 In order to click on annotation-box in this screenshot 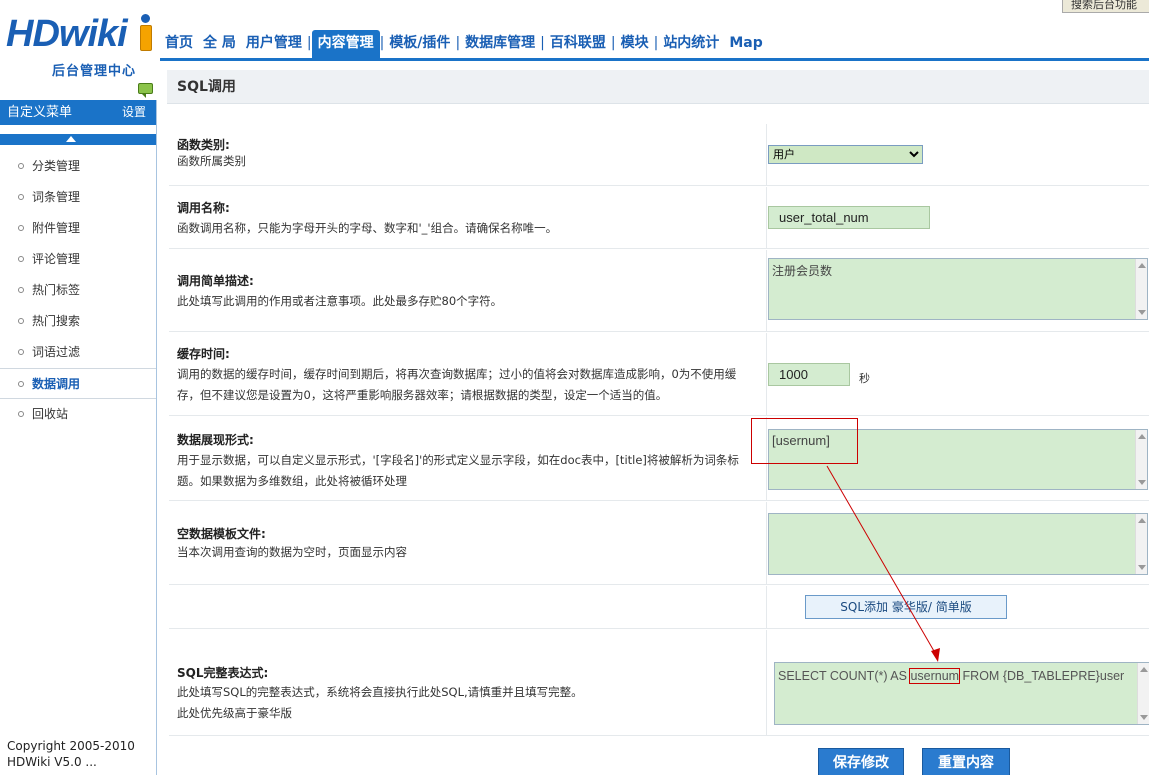, I will do `click(804, 441)`.